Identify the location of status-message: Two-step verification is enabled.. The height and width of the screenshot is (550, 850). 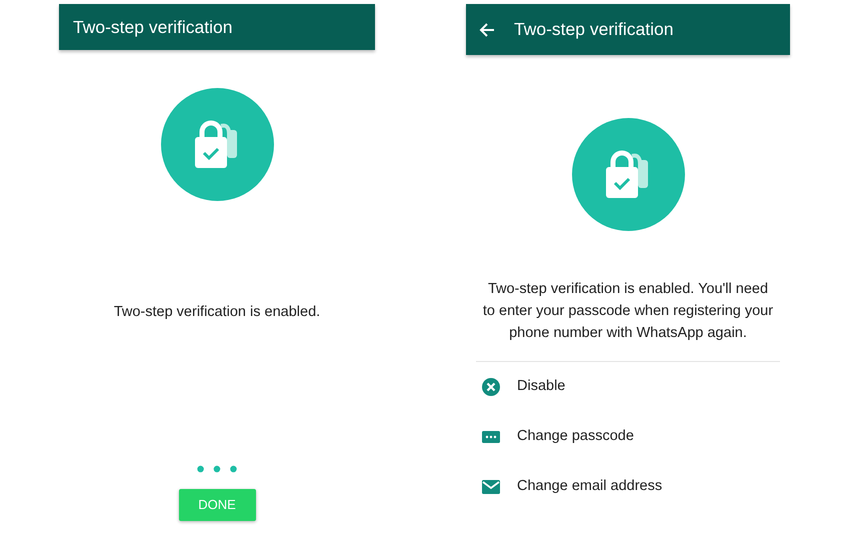
(217, 312).